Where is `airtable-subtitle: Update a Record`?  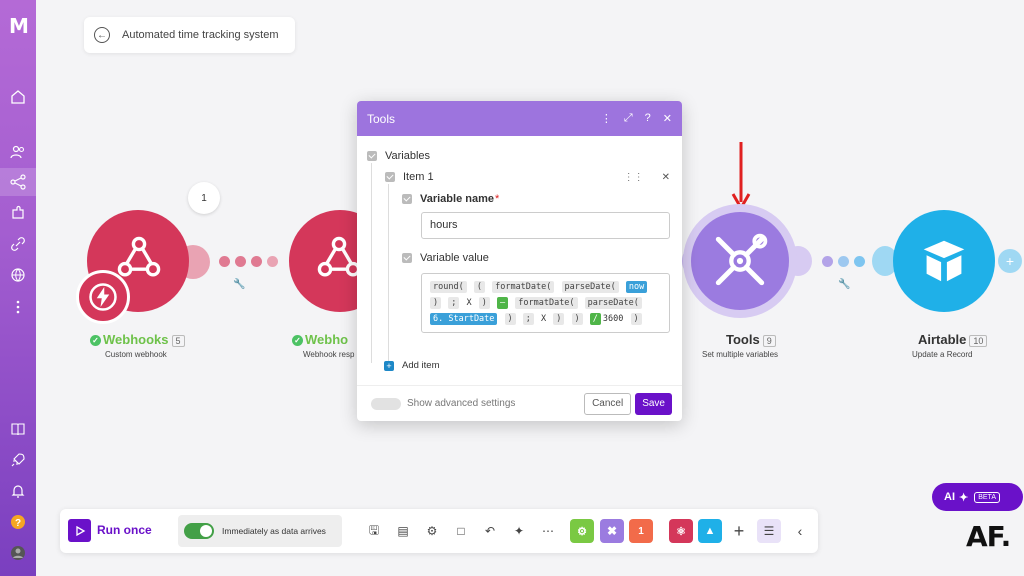
airtable-subtitle: Update a Record is located at coordinates (942, 354).